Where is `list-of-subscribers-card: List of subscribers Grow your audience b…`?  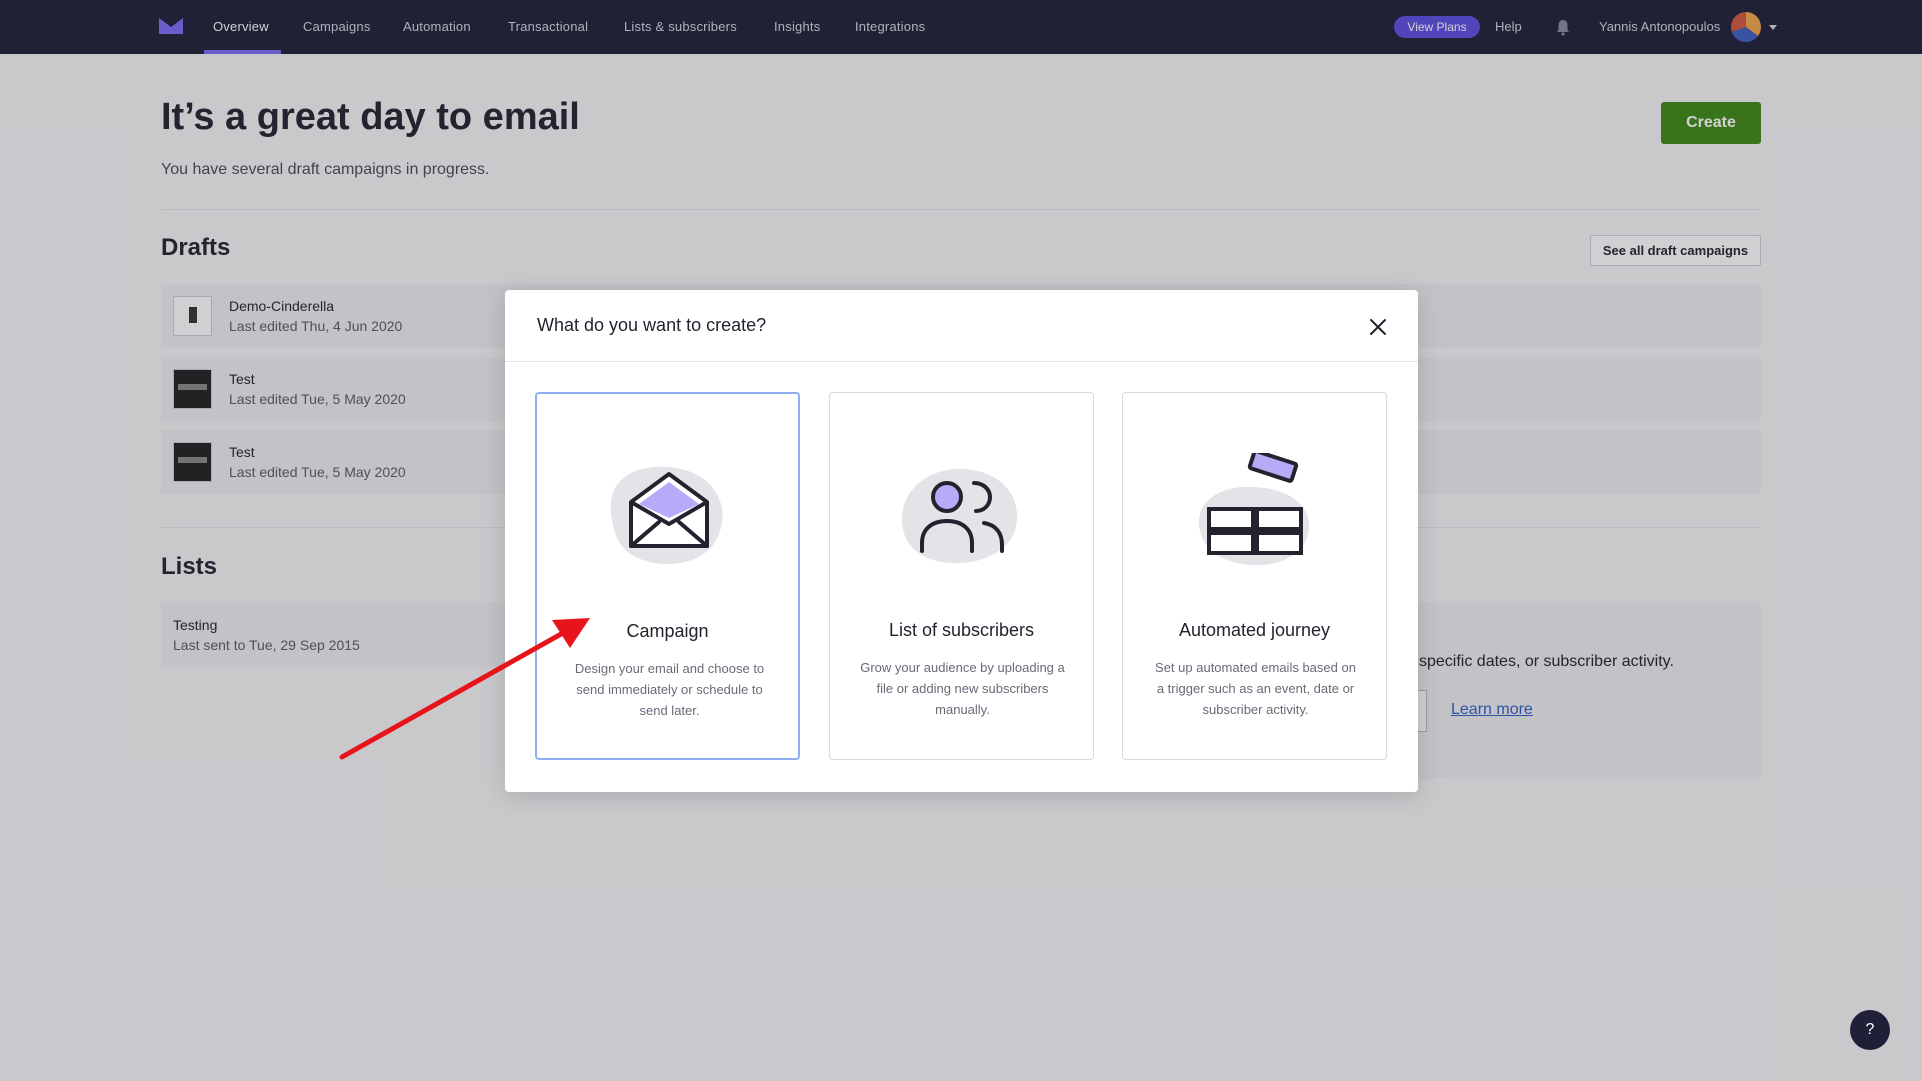 list-of-subscribers-card: List of subscribers Grow your audience b… is located at coordinates (961, 576).